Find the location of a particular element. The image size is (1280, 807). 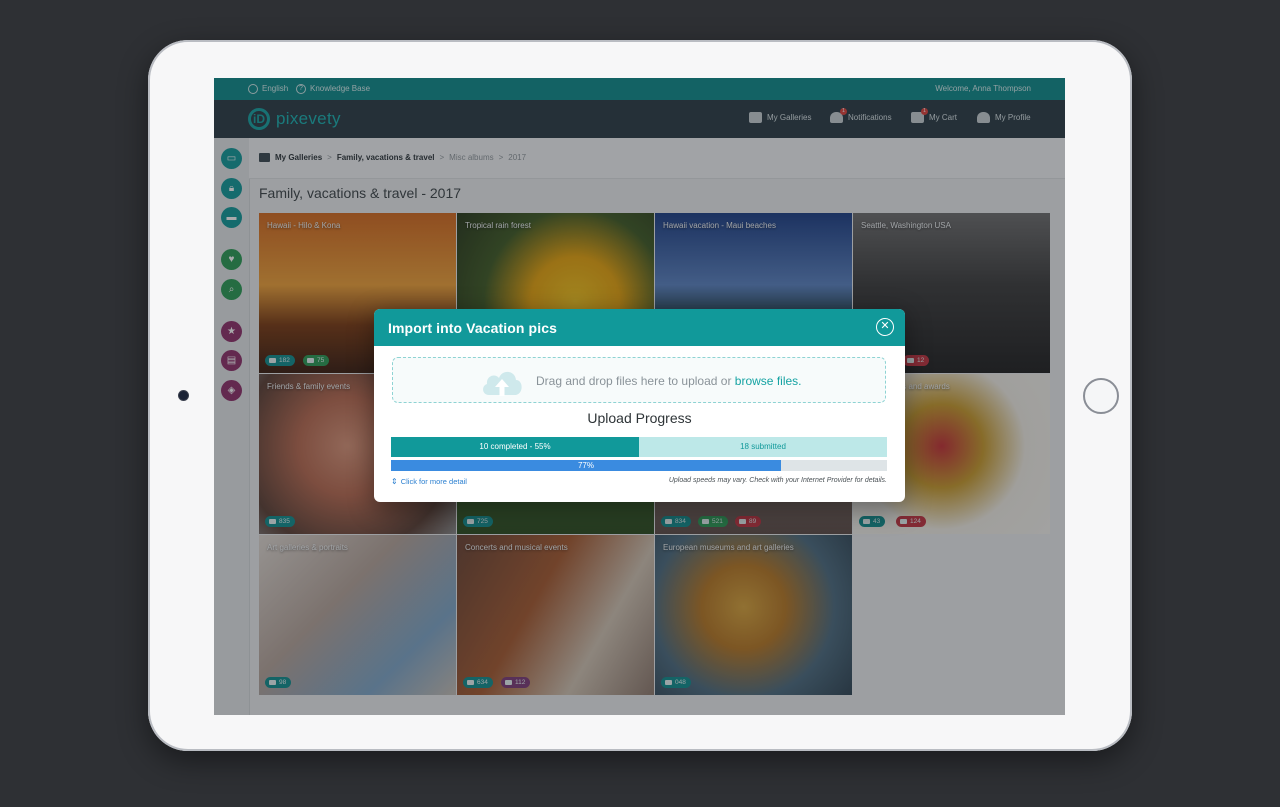

dropzone-instruction: Drag and drop files here to upload or is located at coordinates (635, 381).